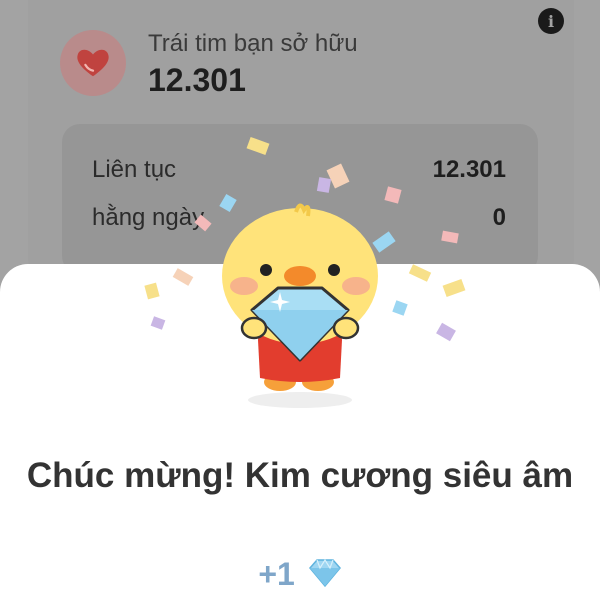 Image resolution: width=600 pixels, height=604 pixels. Describe the element at coordinates (148, 217) in the screenshot. I see `stat-label-daily: hằng ngày` at that location.